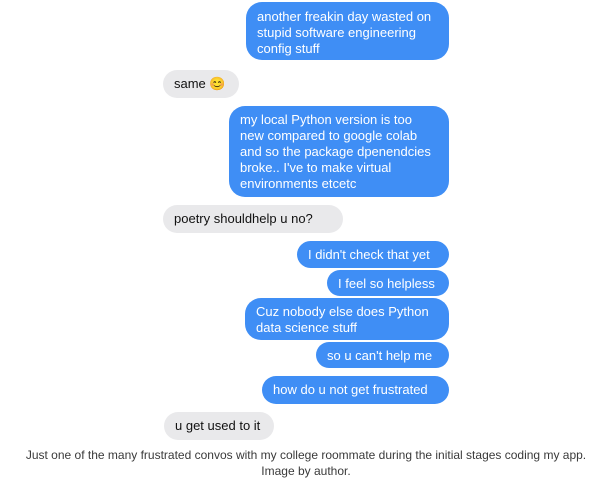  Describe the element at coordinates (373, 254) in the screenshot. I see `message-sent: I didn't check that yet` at that location.